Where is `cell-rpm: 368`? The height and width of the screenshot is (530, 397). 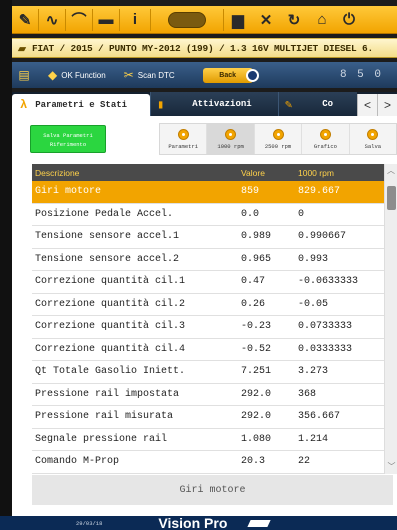
cell-rpm: 368 is located at coordinates (307, 394).